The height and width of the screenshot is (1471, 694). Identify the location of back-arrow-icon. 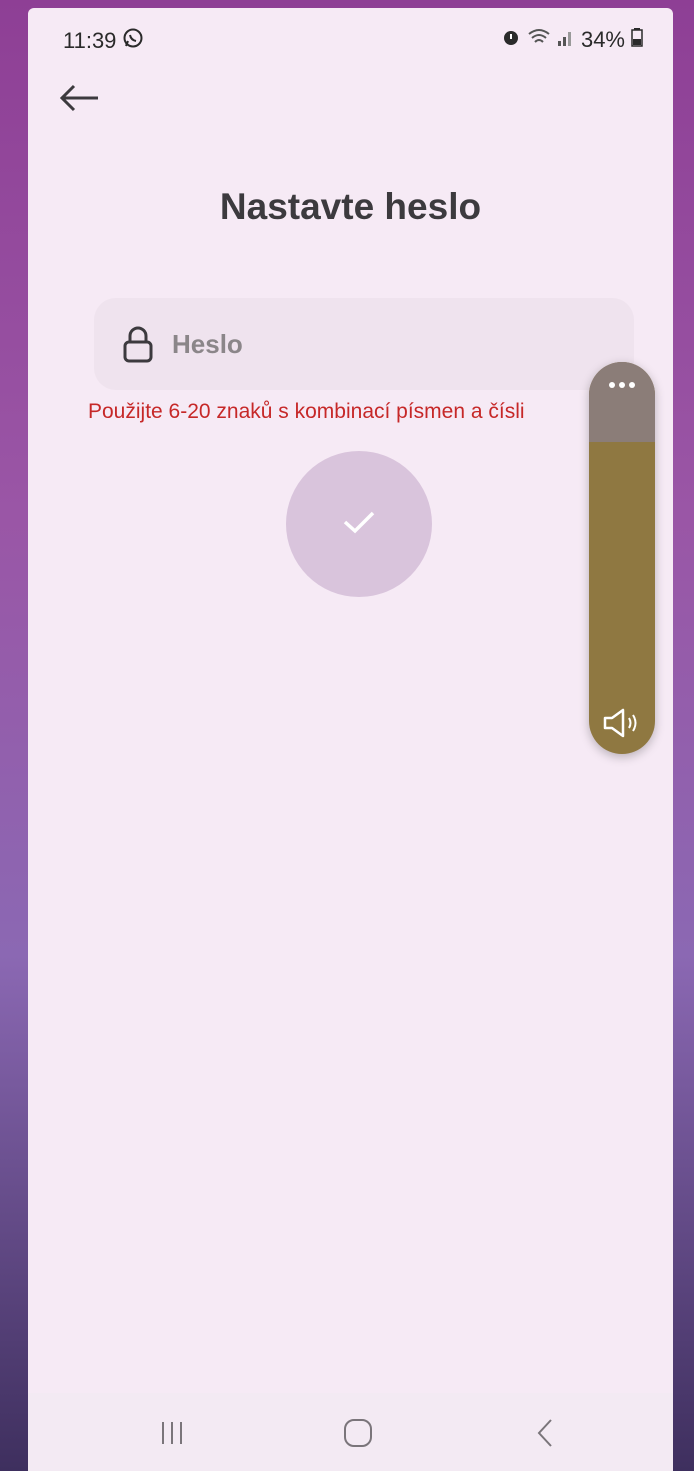
(80, 98).